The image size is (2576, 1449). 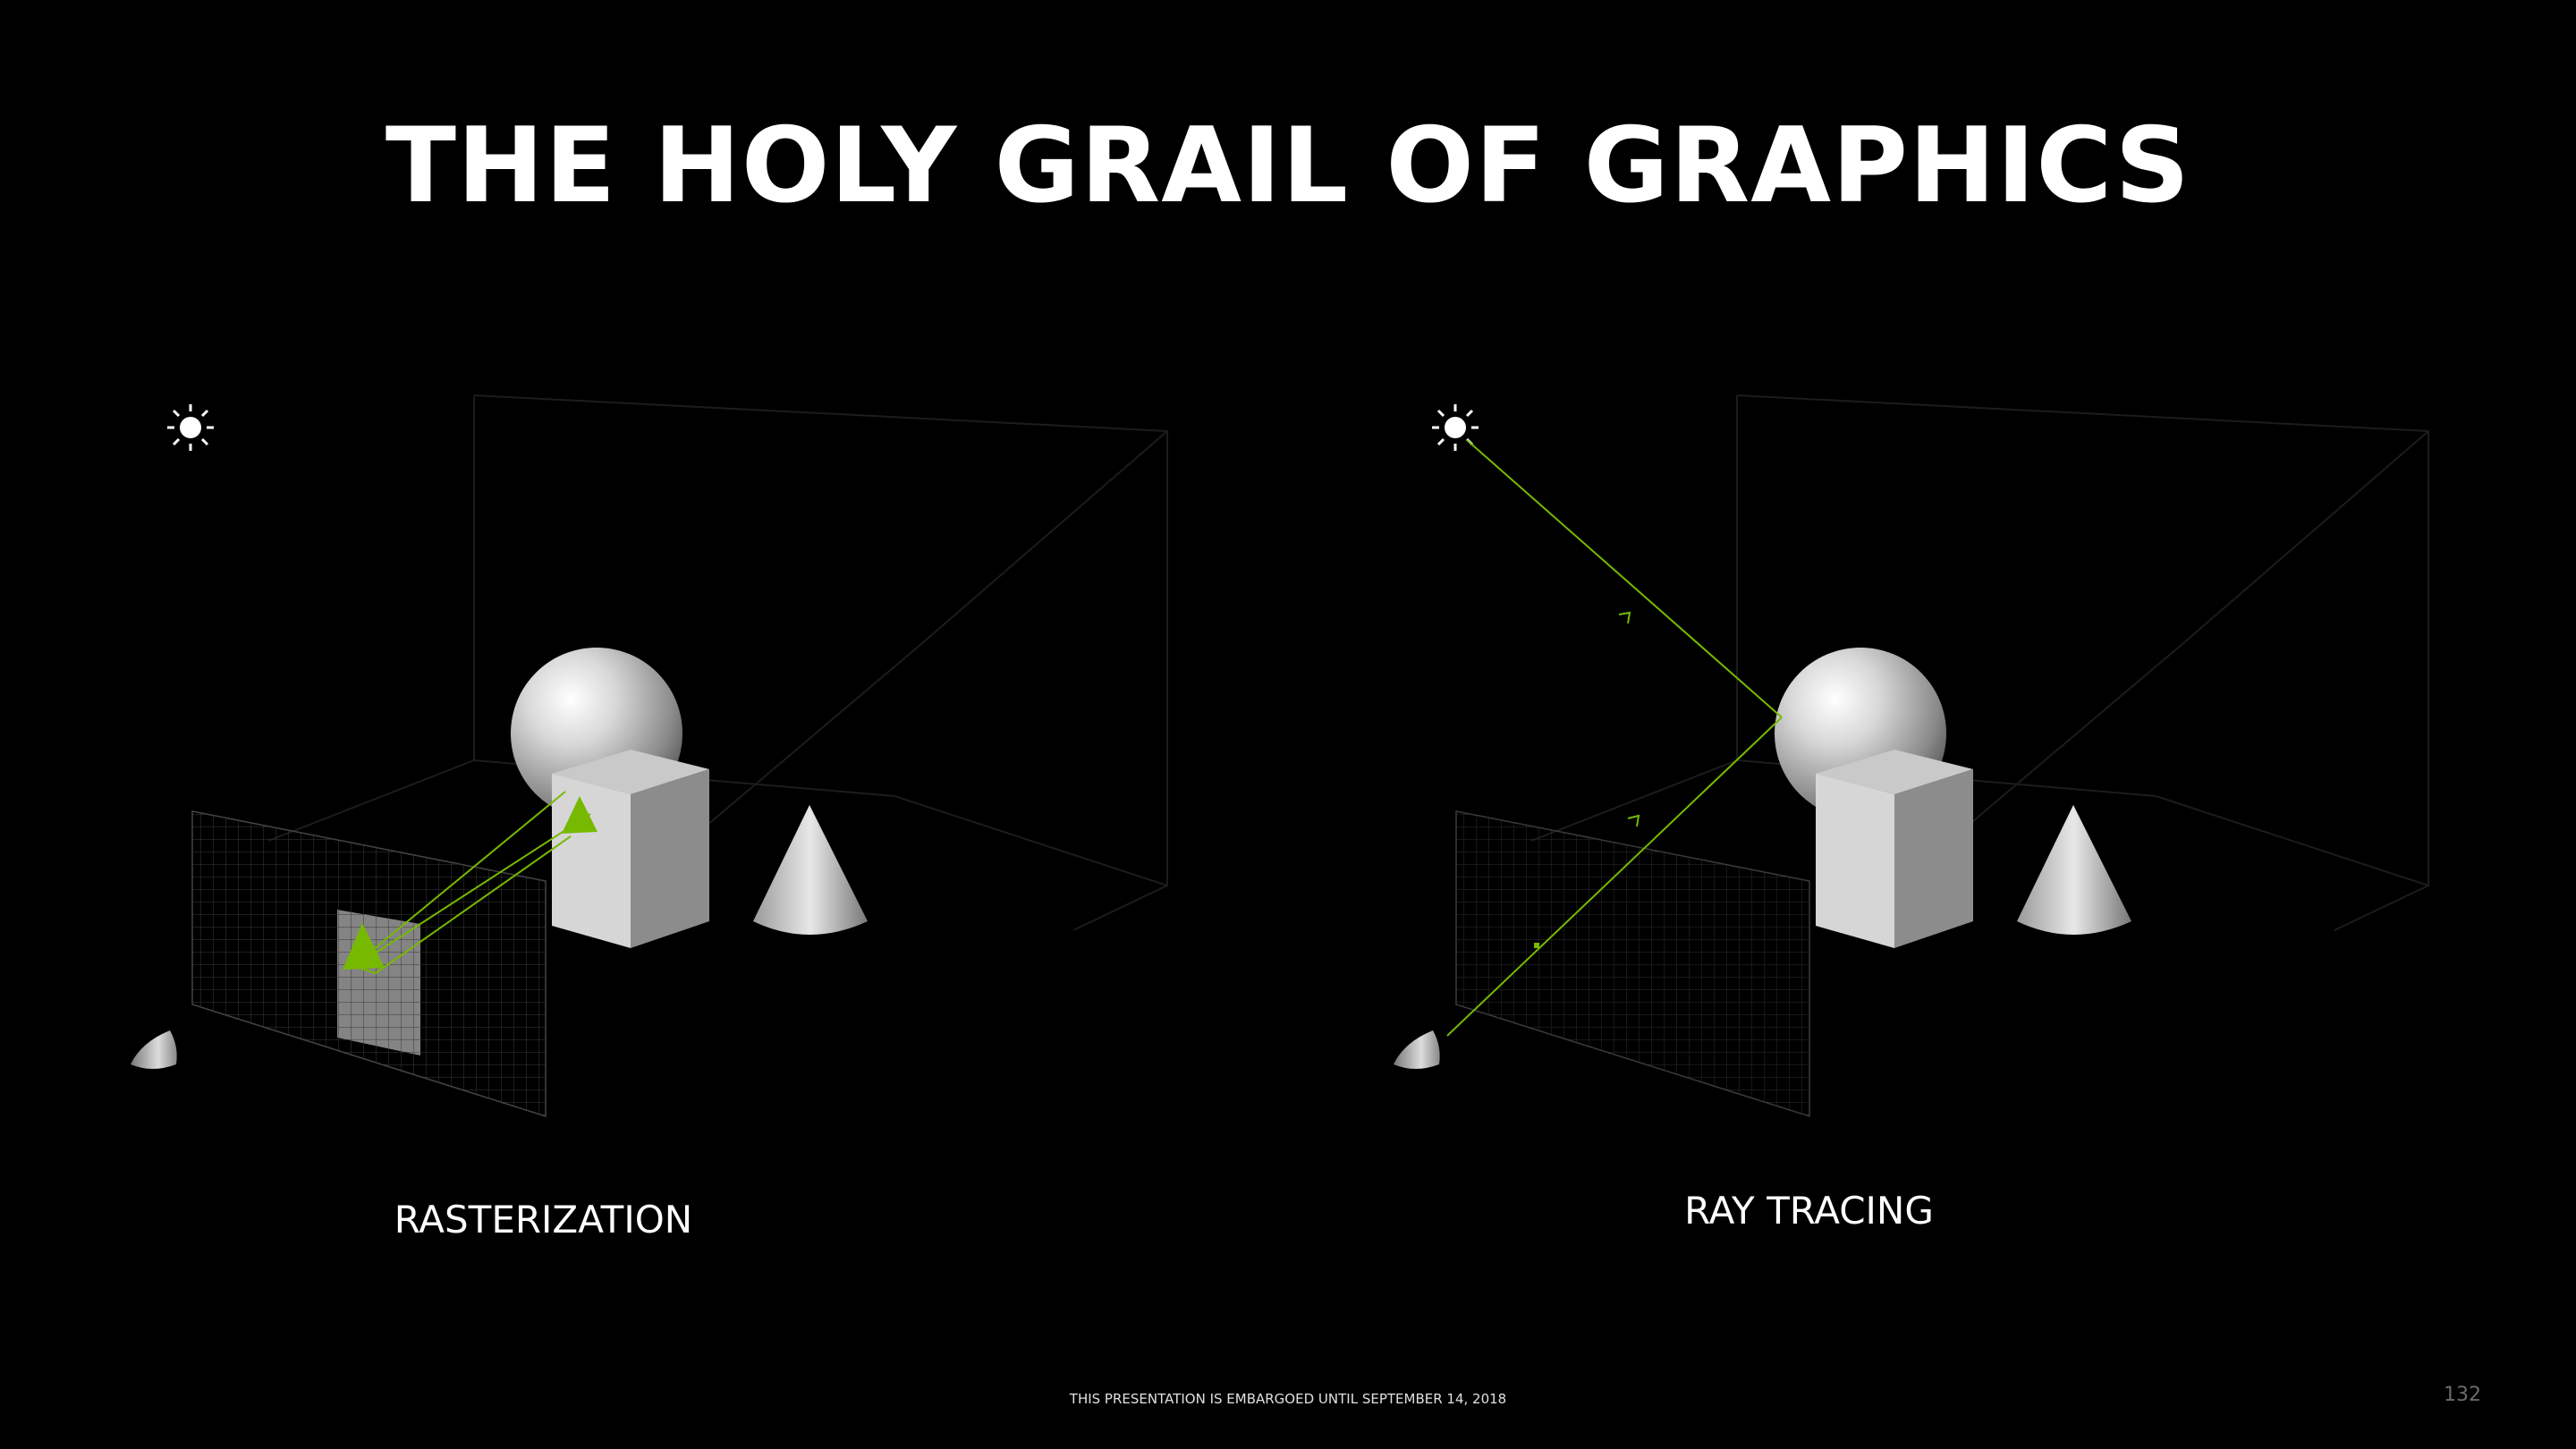 I want to click on light-source-icon, so click(x=190, y=427).